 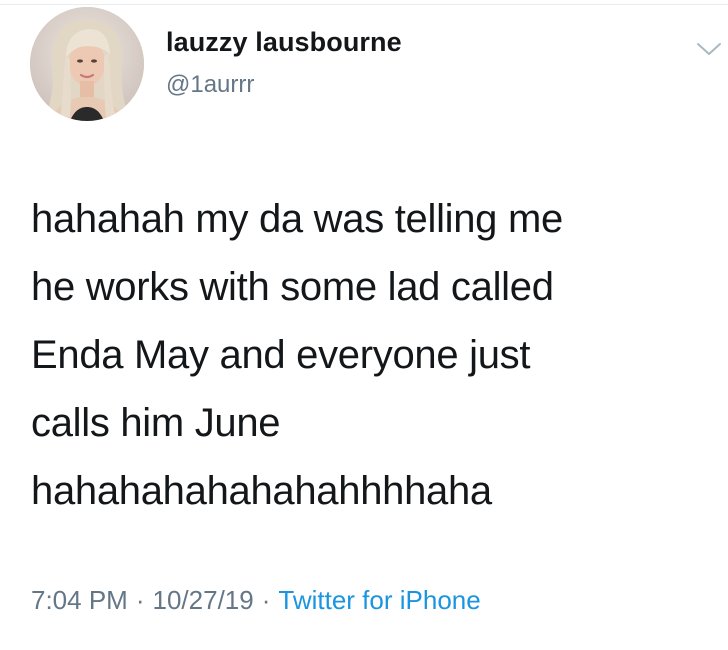 What do you see at coordinates (709, 49) in the screenshot?
I see `chevron-down-icon` at bounding box center [709, 49].